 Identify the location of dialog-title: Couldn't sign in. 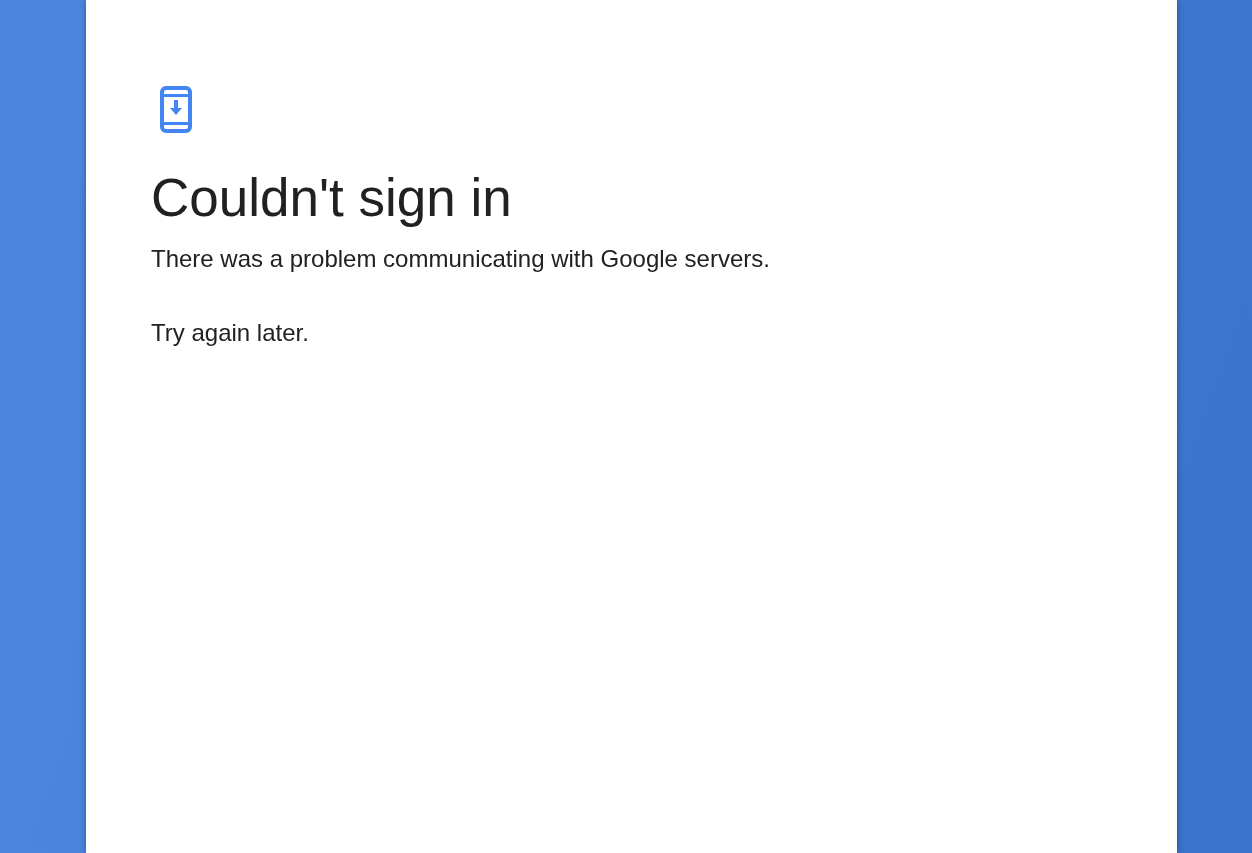
(332, 198).